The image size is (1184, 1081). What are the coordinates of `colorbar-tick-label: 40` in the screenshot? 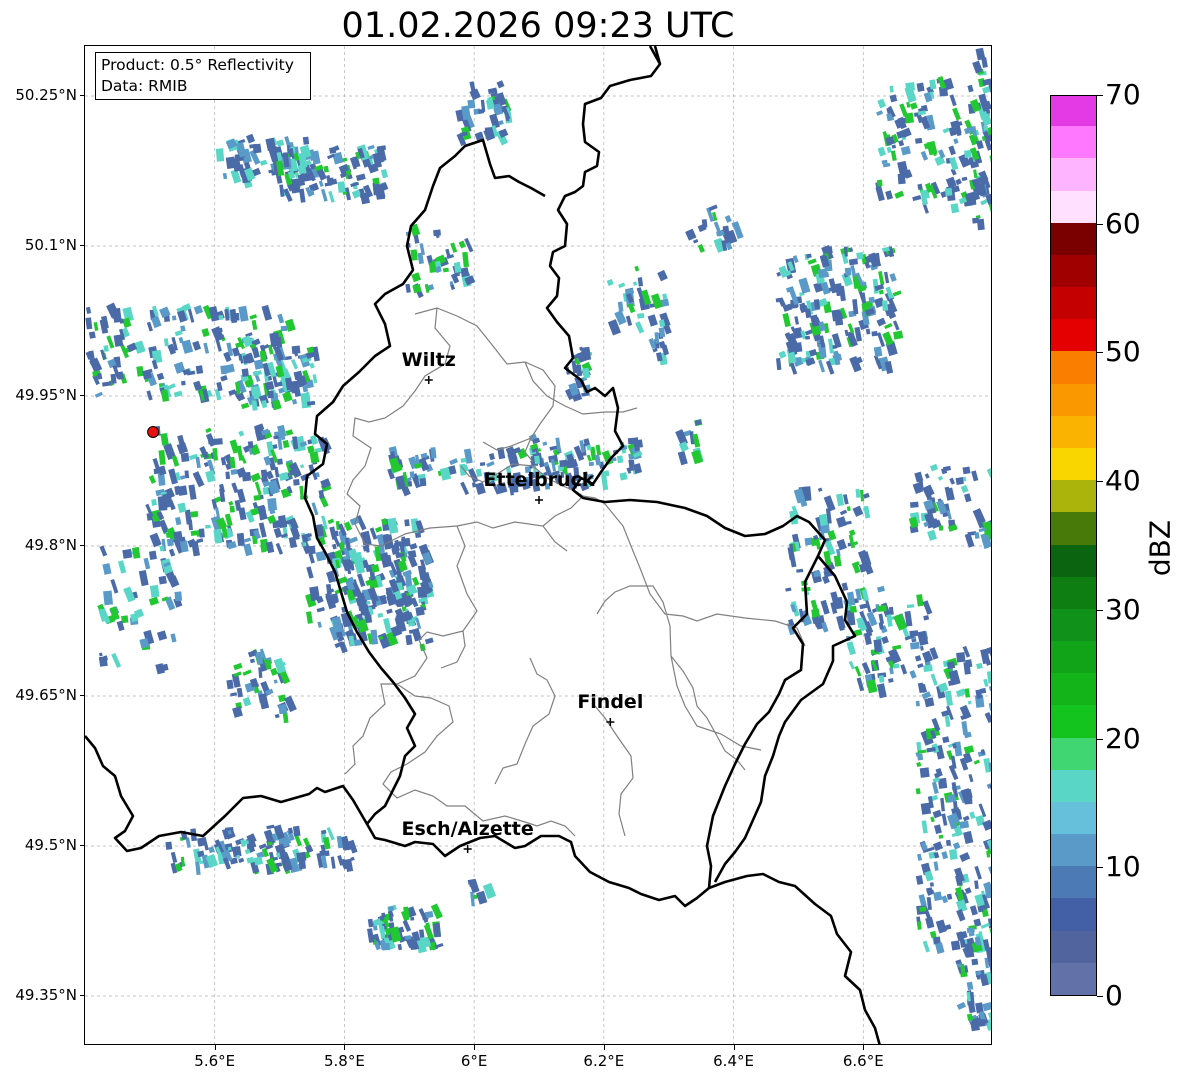 It's located at (1123, 481).